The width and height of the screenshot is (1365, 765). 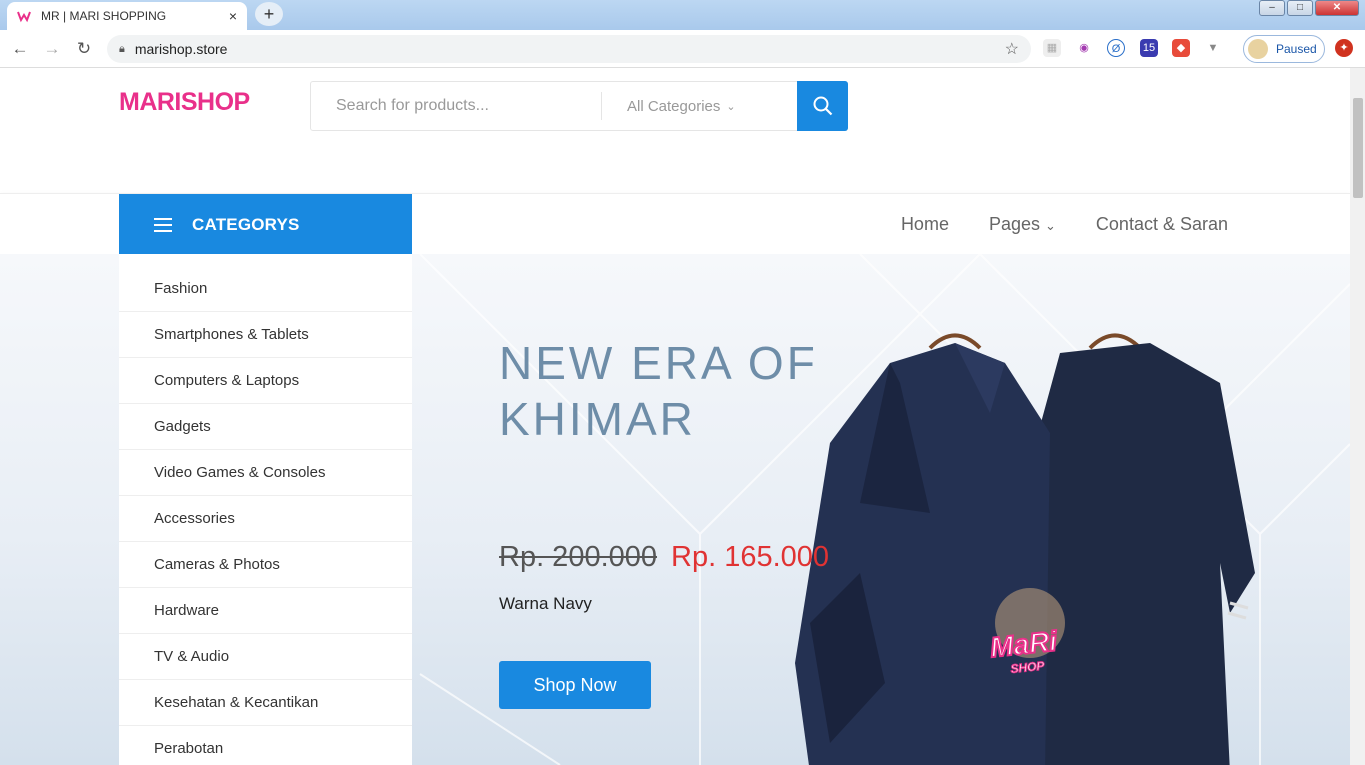 What do you see at coordinates (1300, 8) in the screenshot?
I see `maximize-icon: □` at bounding box center [1300, 8].